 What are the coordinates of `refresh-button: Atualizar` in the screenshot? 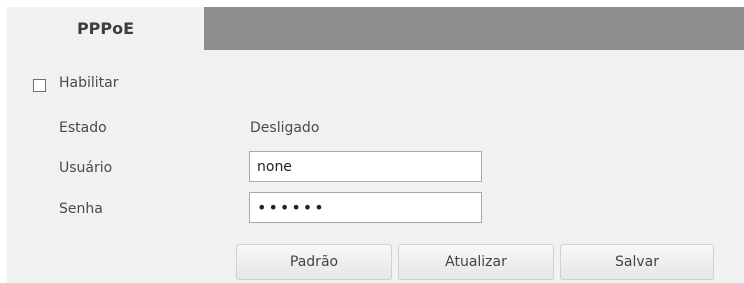 It's located at (476, 262).